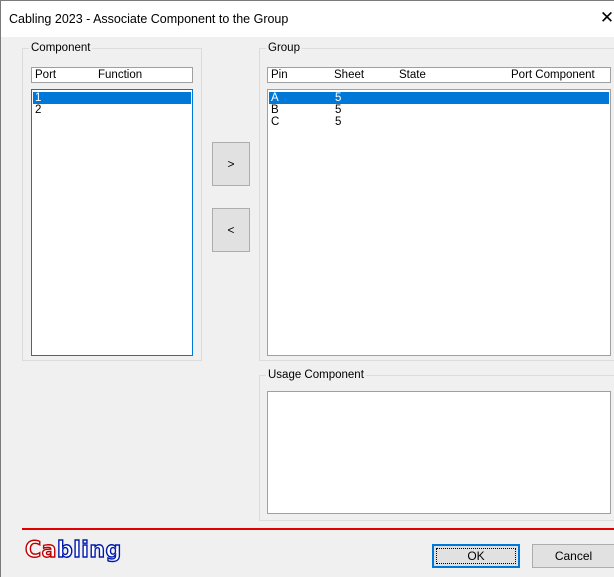 This screenshot has height=577, width=614. Describe the element at coordinates (275, 122) in the screenshot. I see `pin-cell: C` at that location.